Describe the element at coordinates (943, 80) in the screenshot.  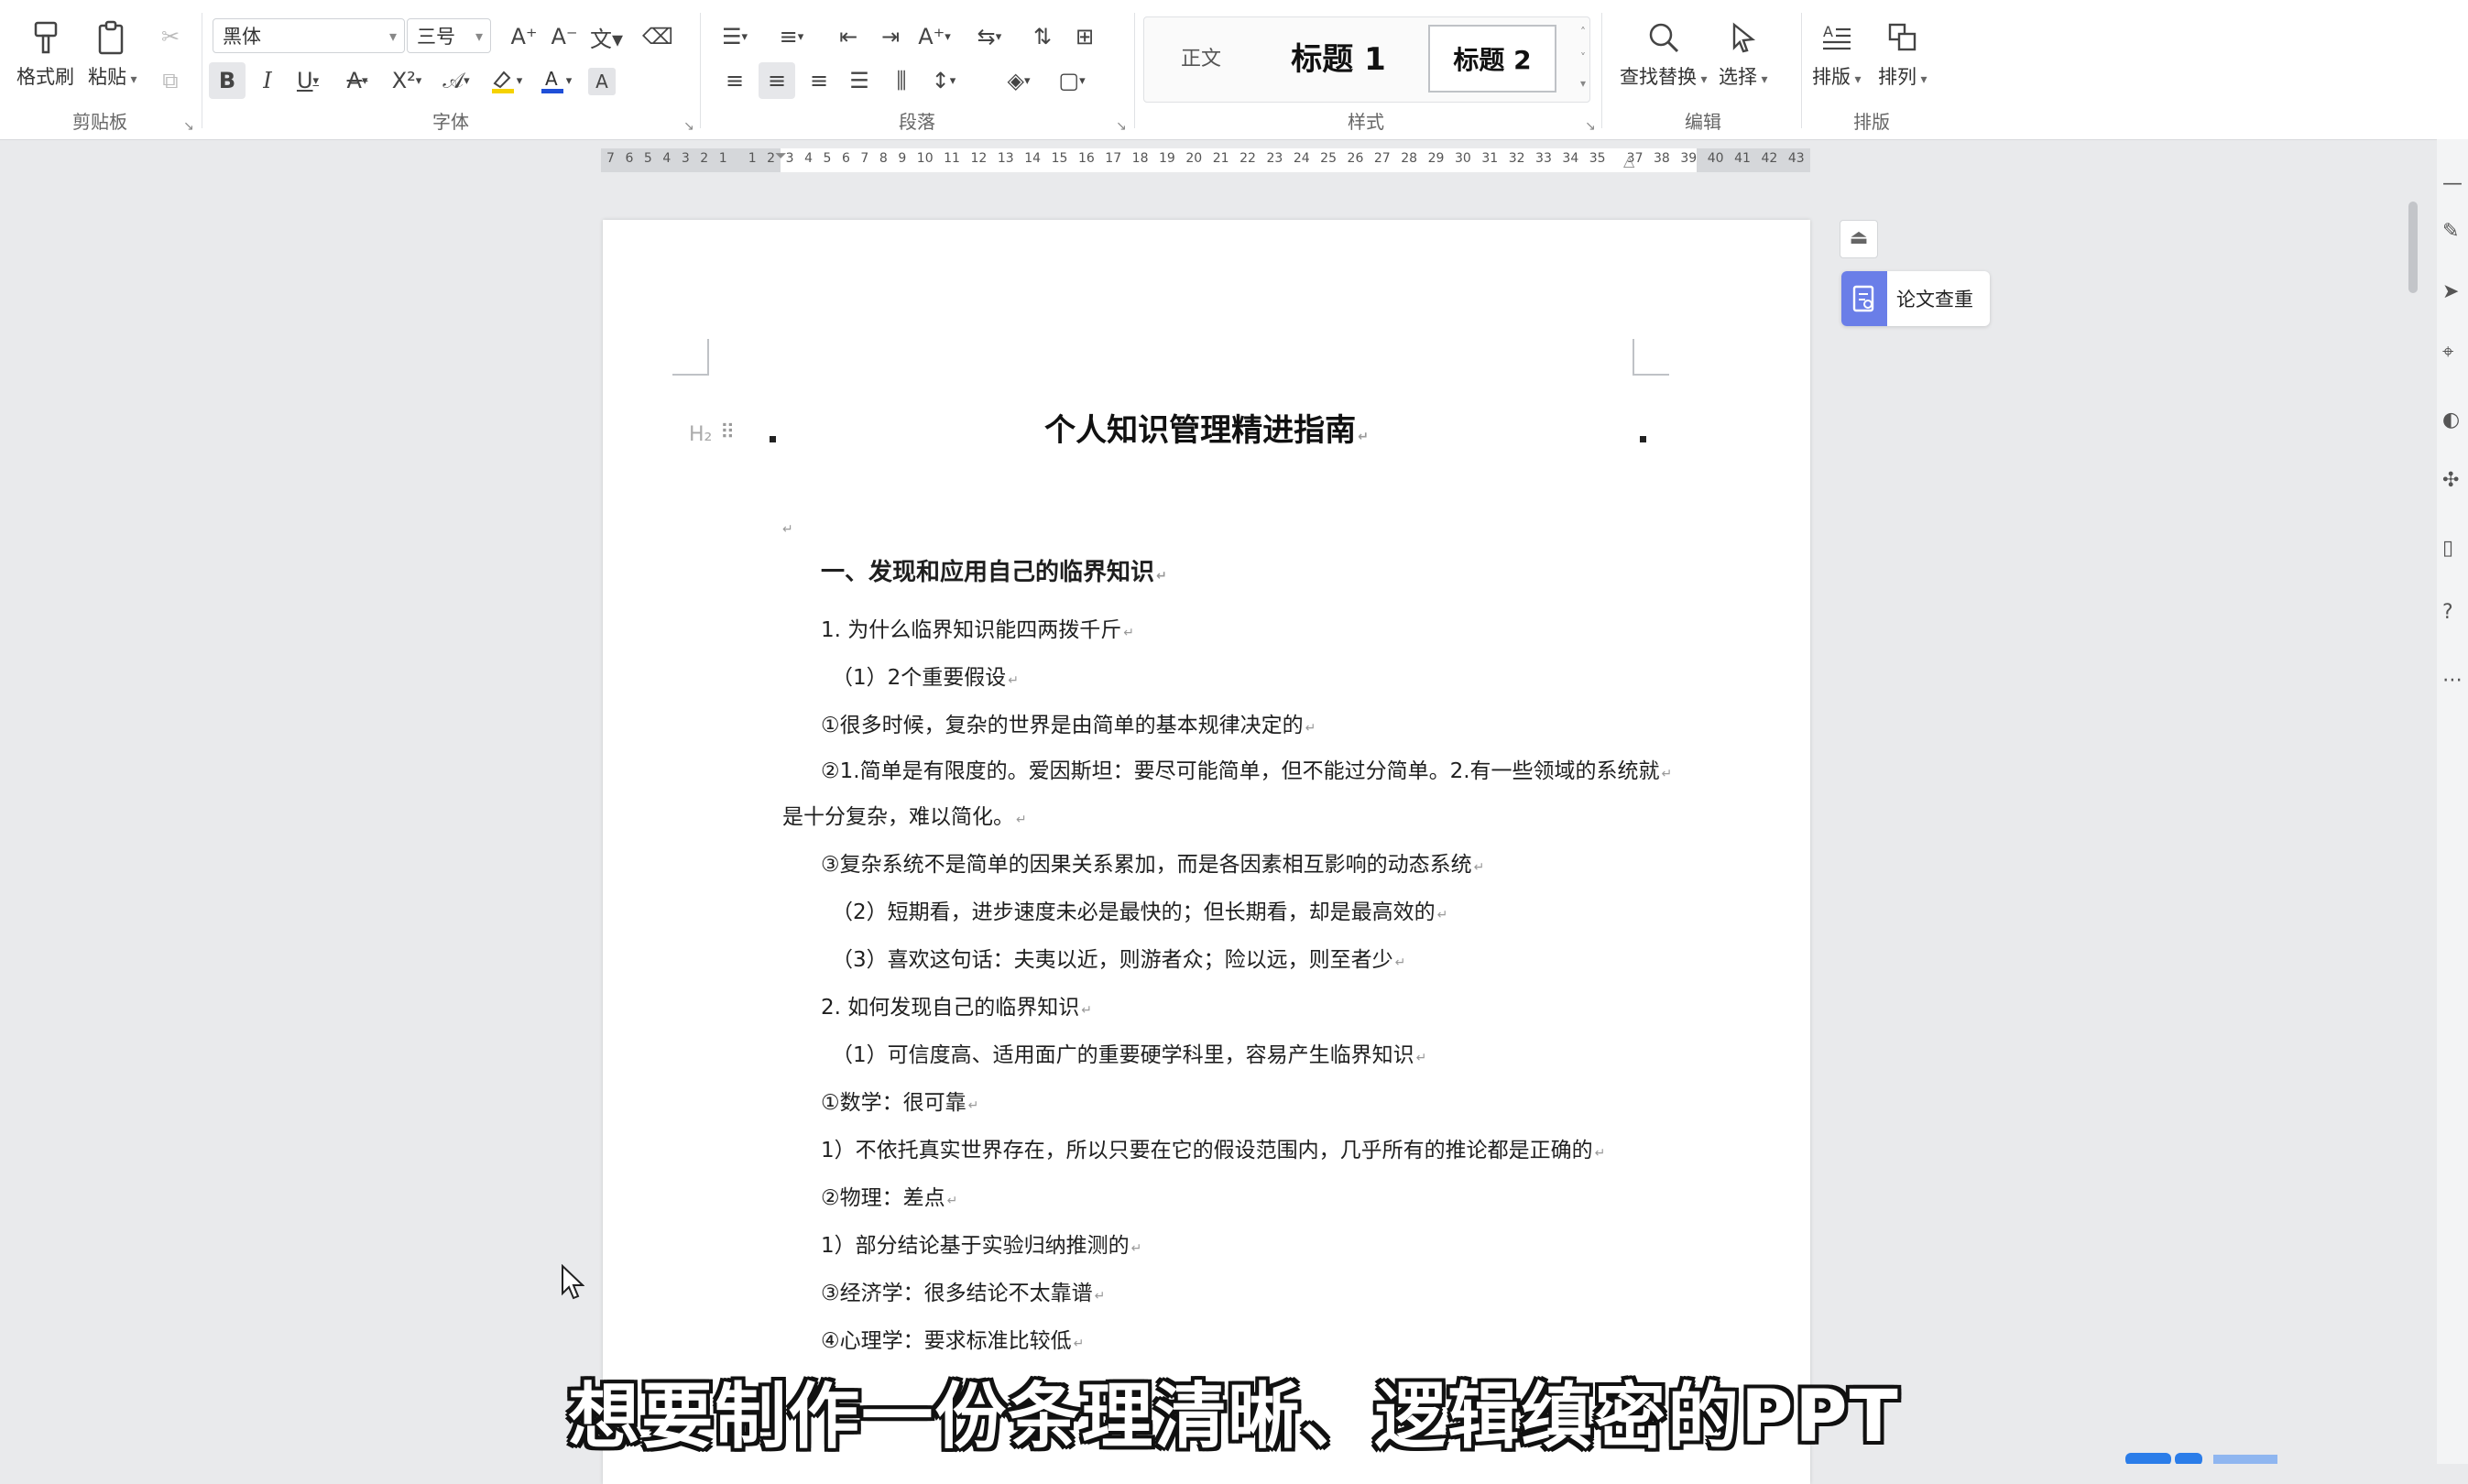
I see `line-spacing-icon: ↕ ▾` at that location.